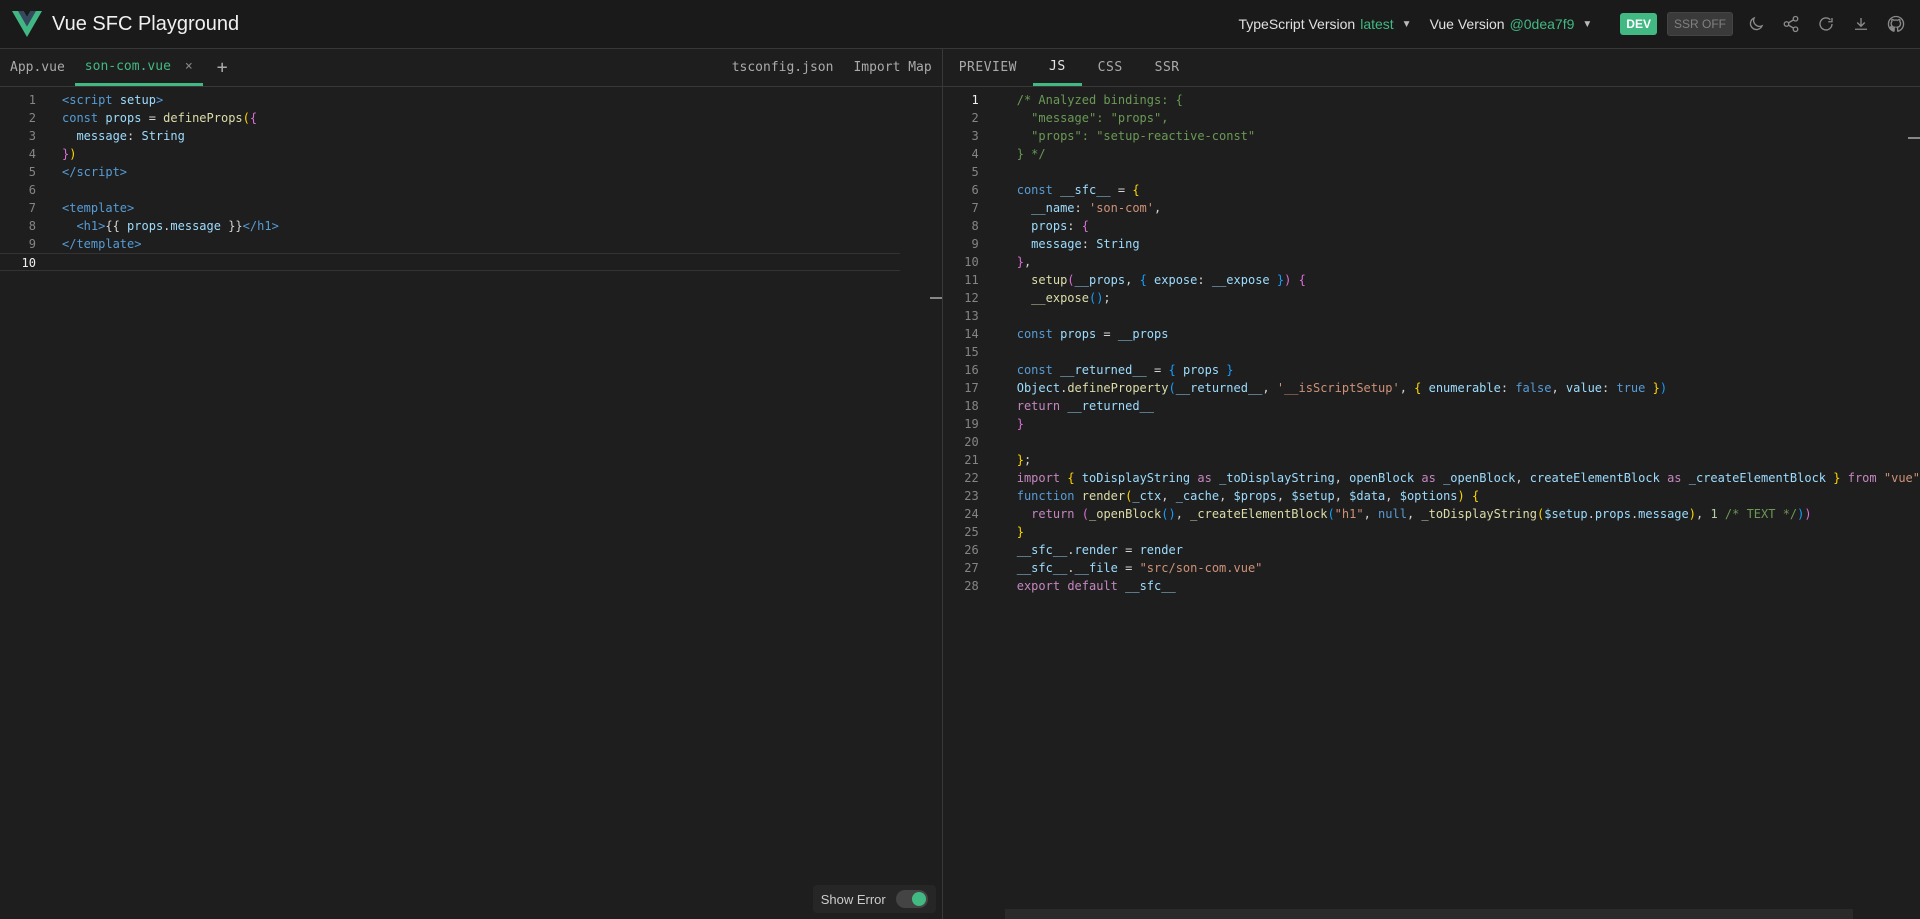 The image size is (1920, 919). Describe the element at coordinates (27, 24) in the screenshot. I see `vue-logo-icon` at that location.